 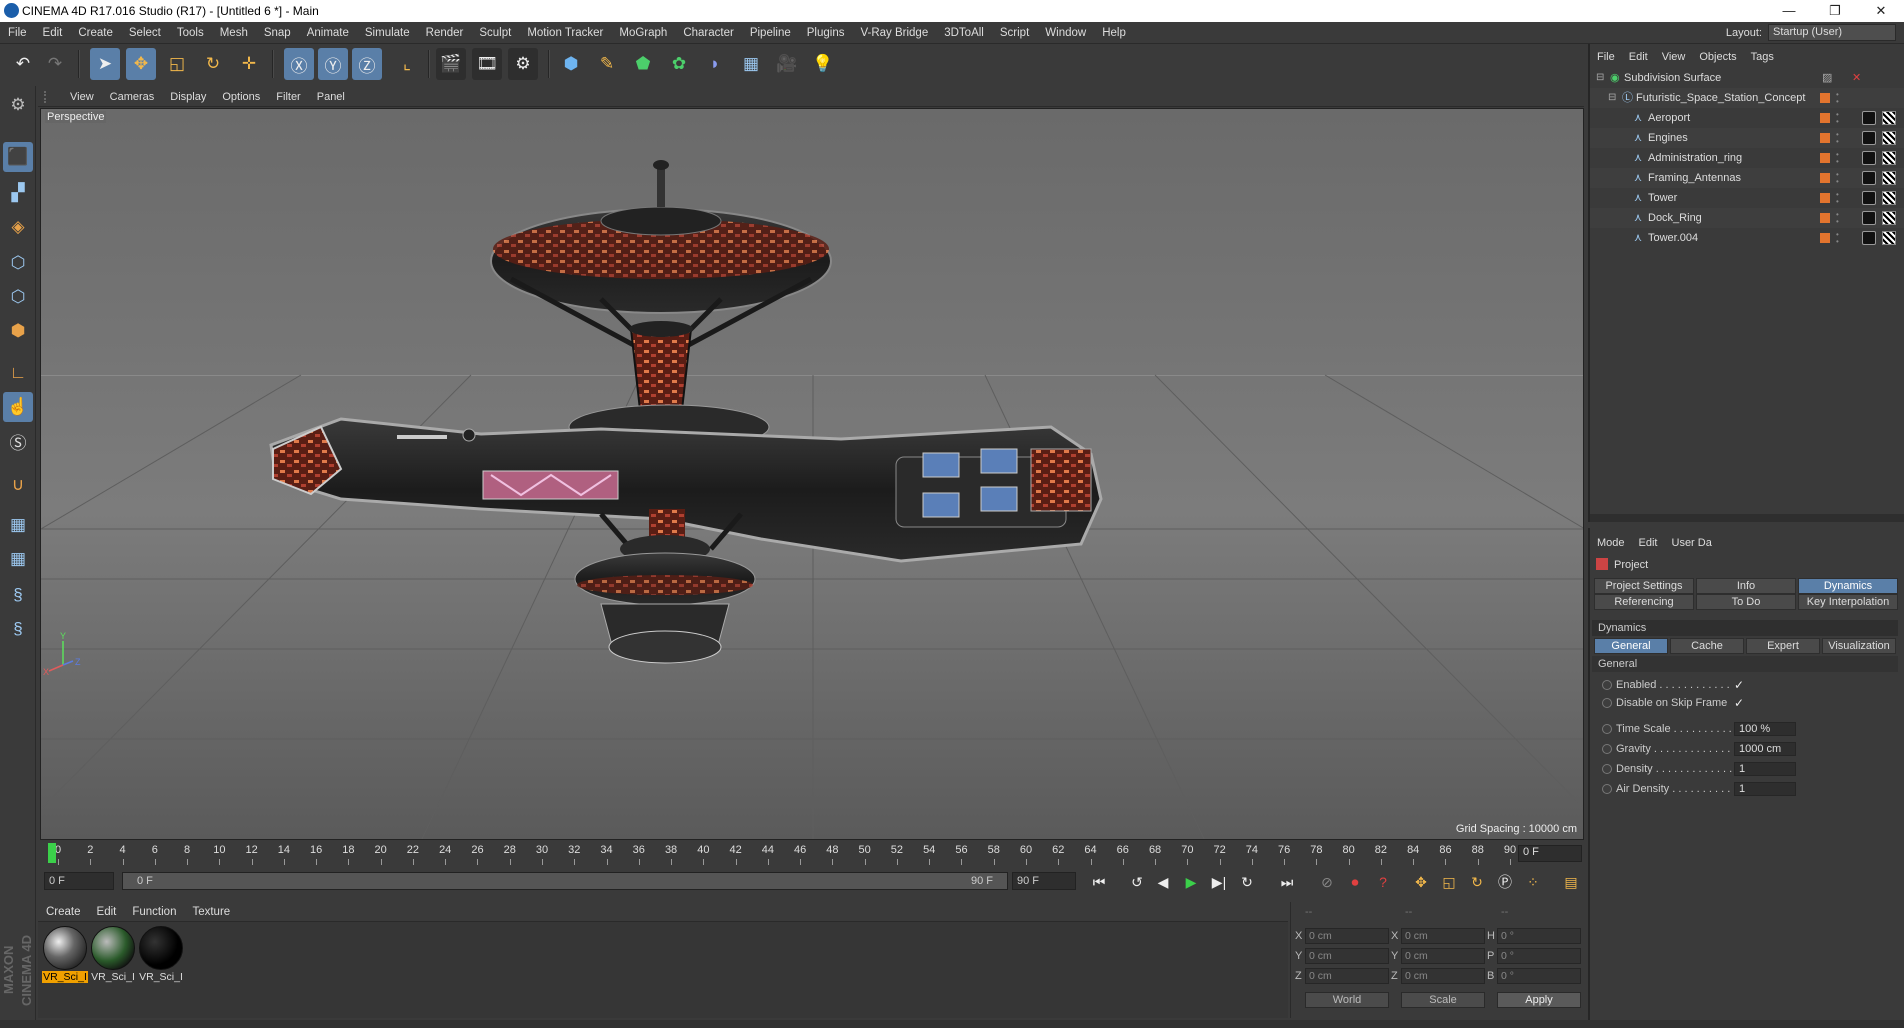 I want to click on menu-select: Select, so click(x=145, y=33).